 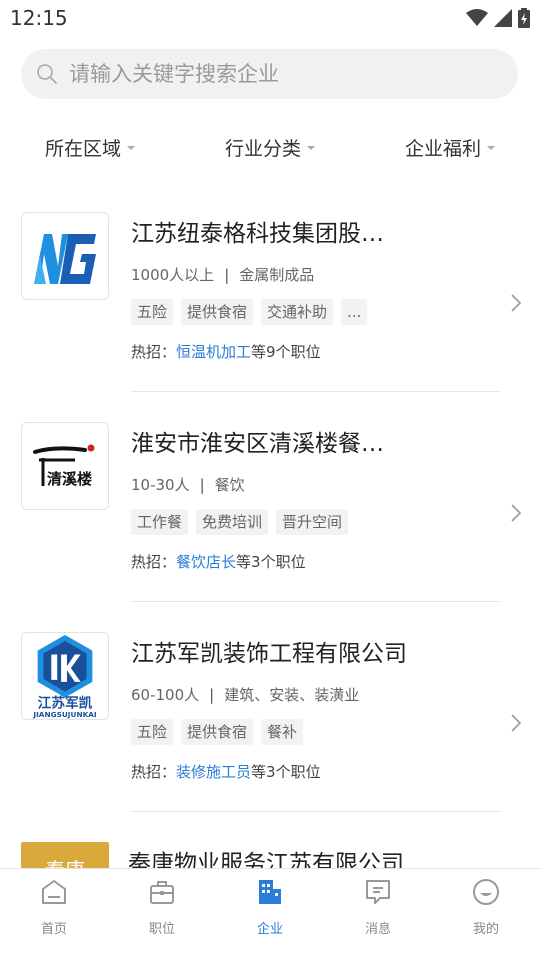 I want to click on filter-region-label: 所在区域, so click(x=82, y=148).